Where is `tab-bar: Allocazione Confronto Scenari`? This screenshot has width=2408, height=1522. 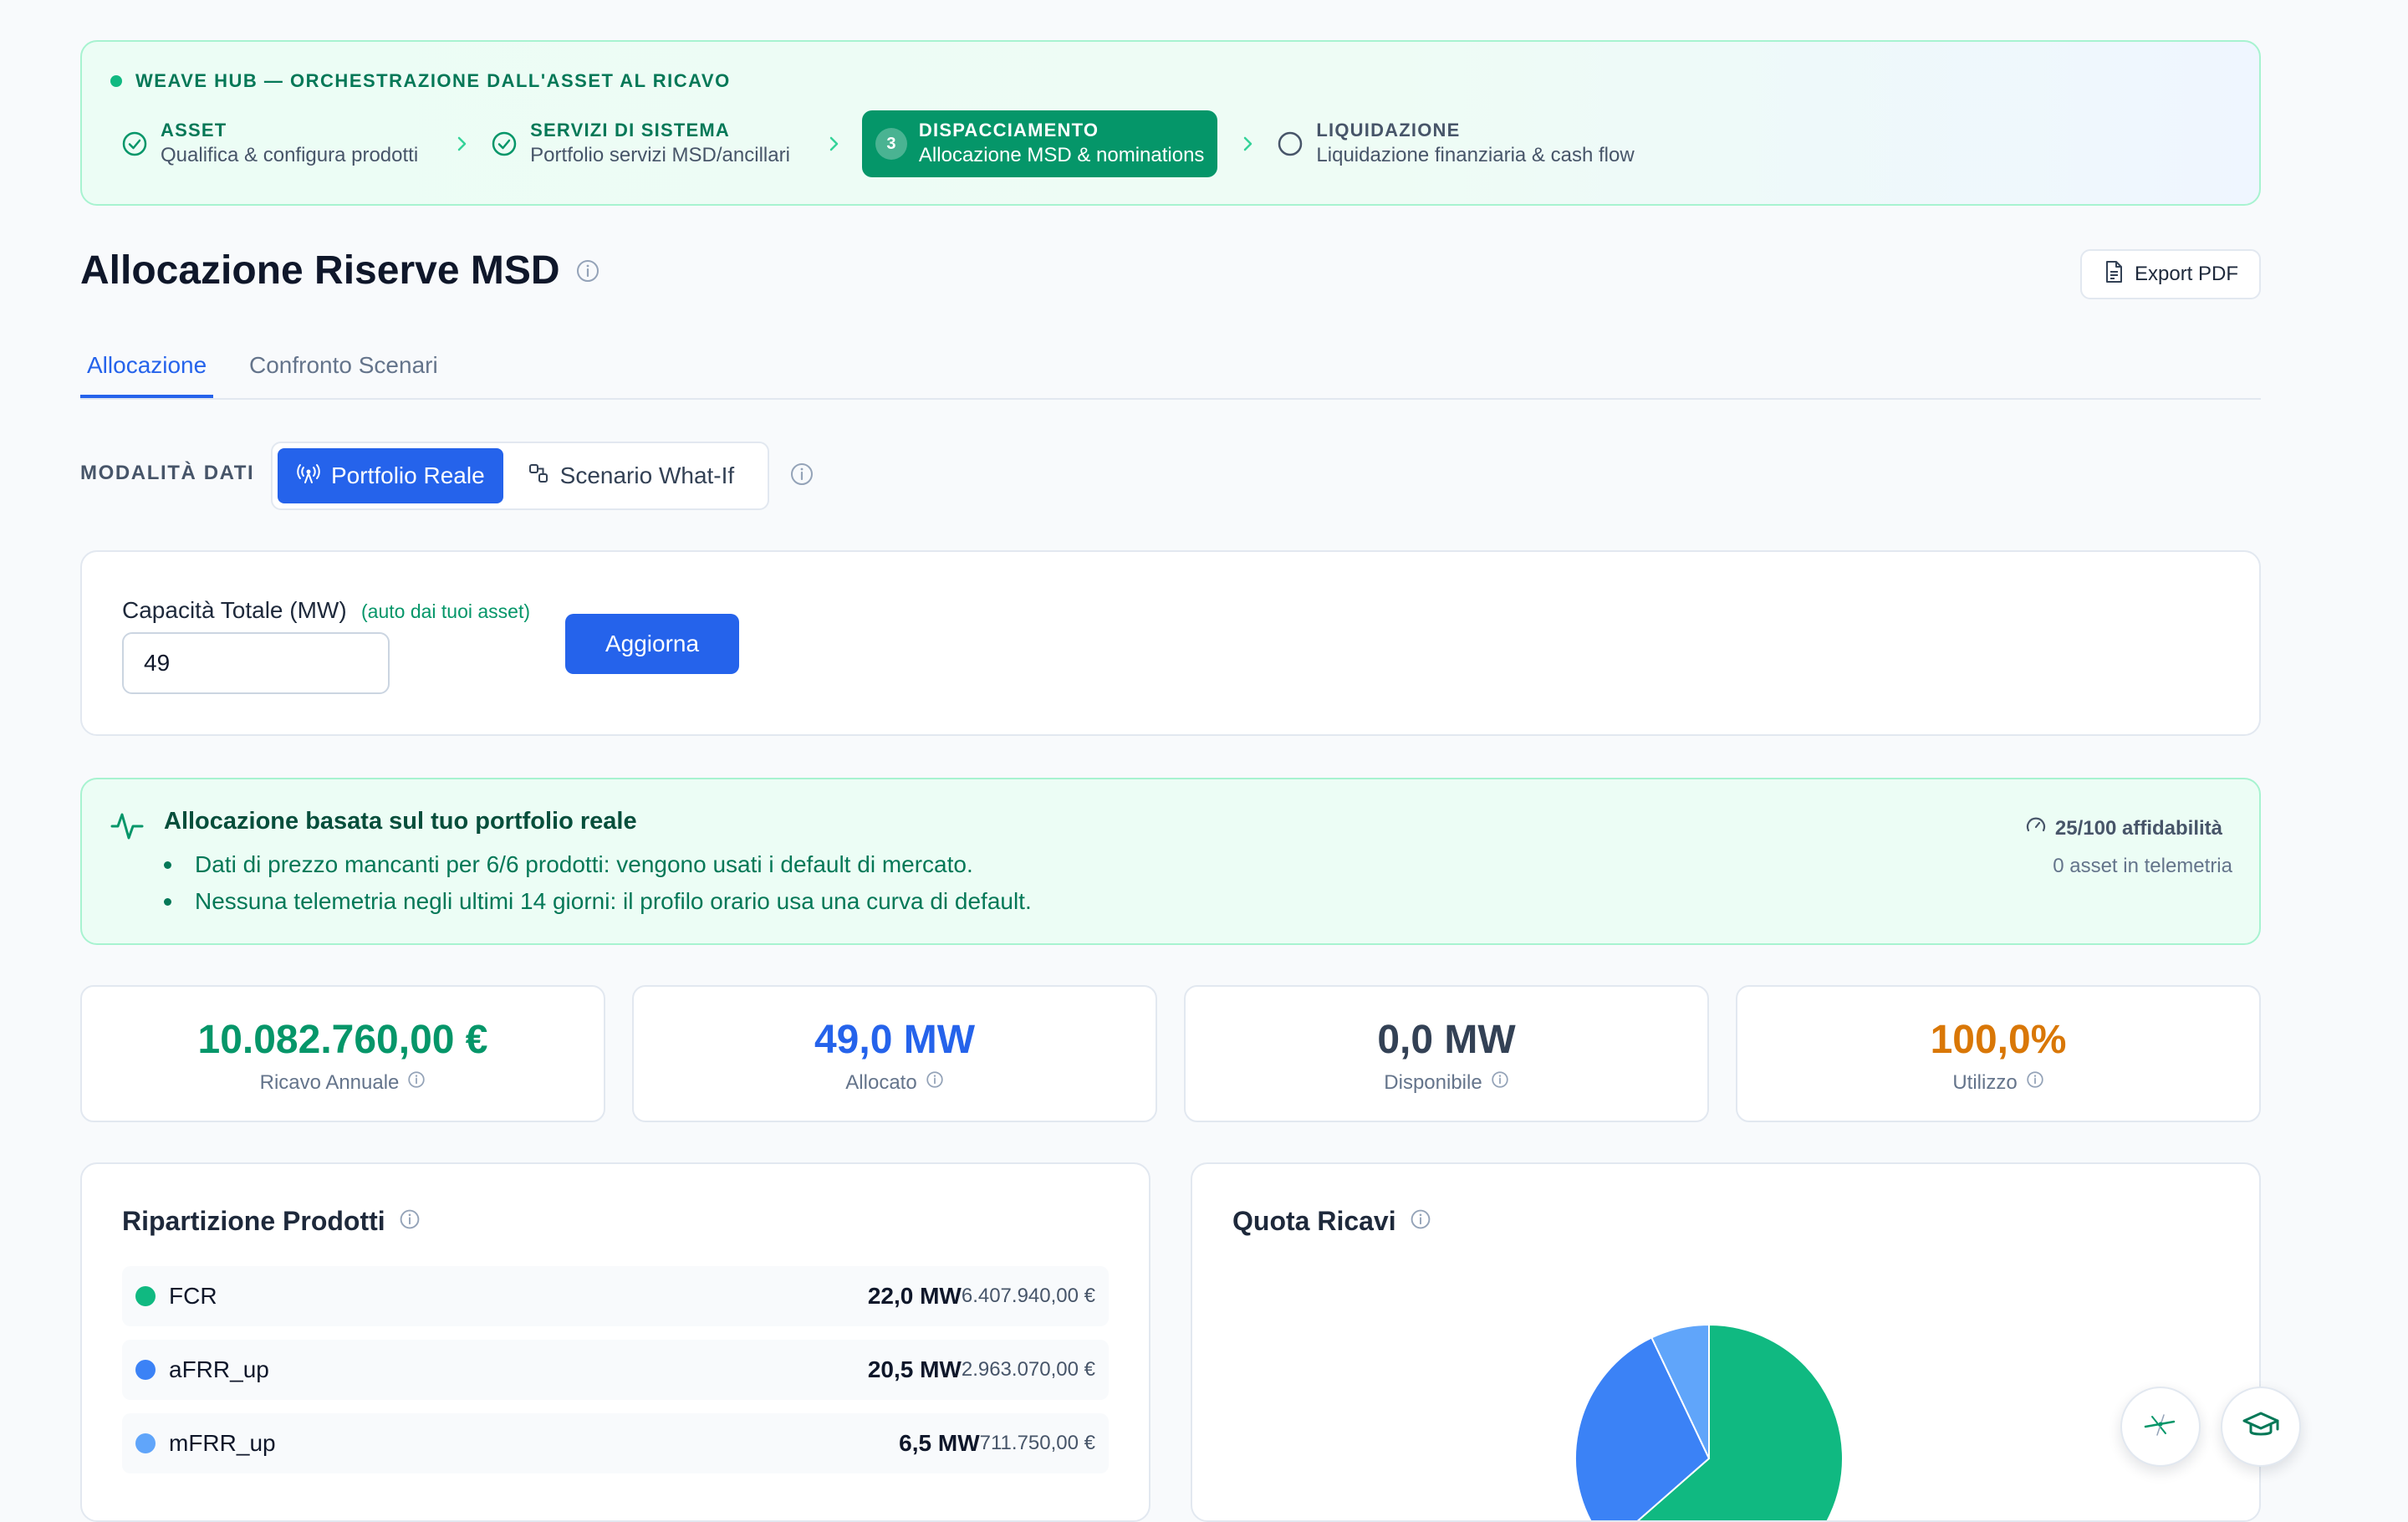 tab-bar: Allocazione Confronto Scenari is located at coordinates (1170, 368).